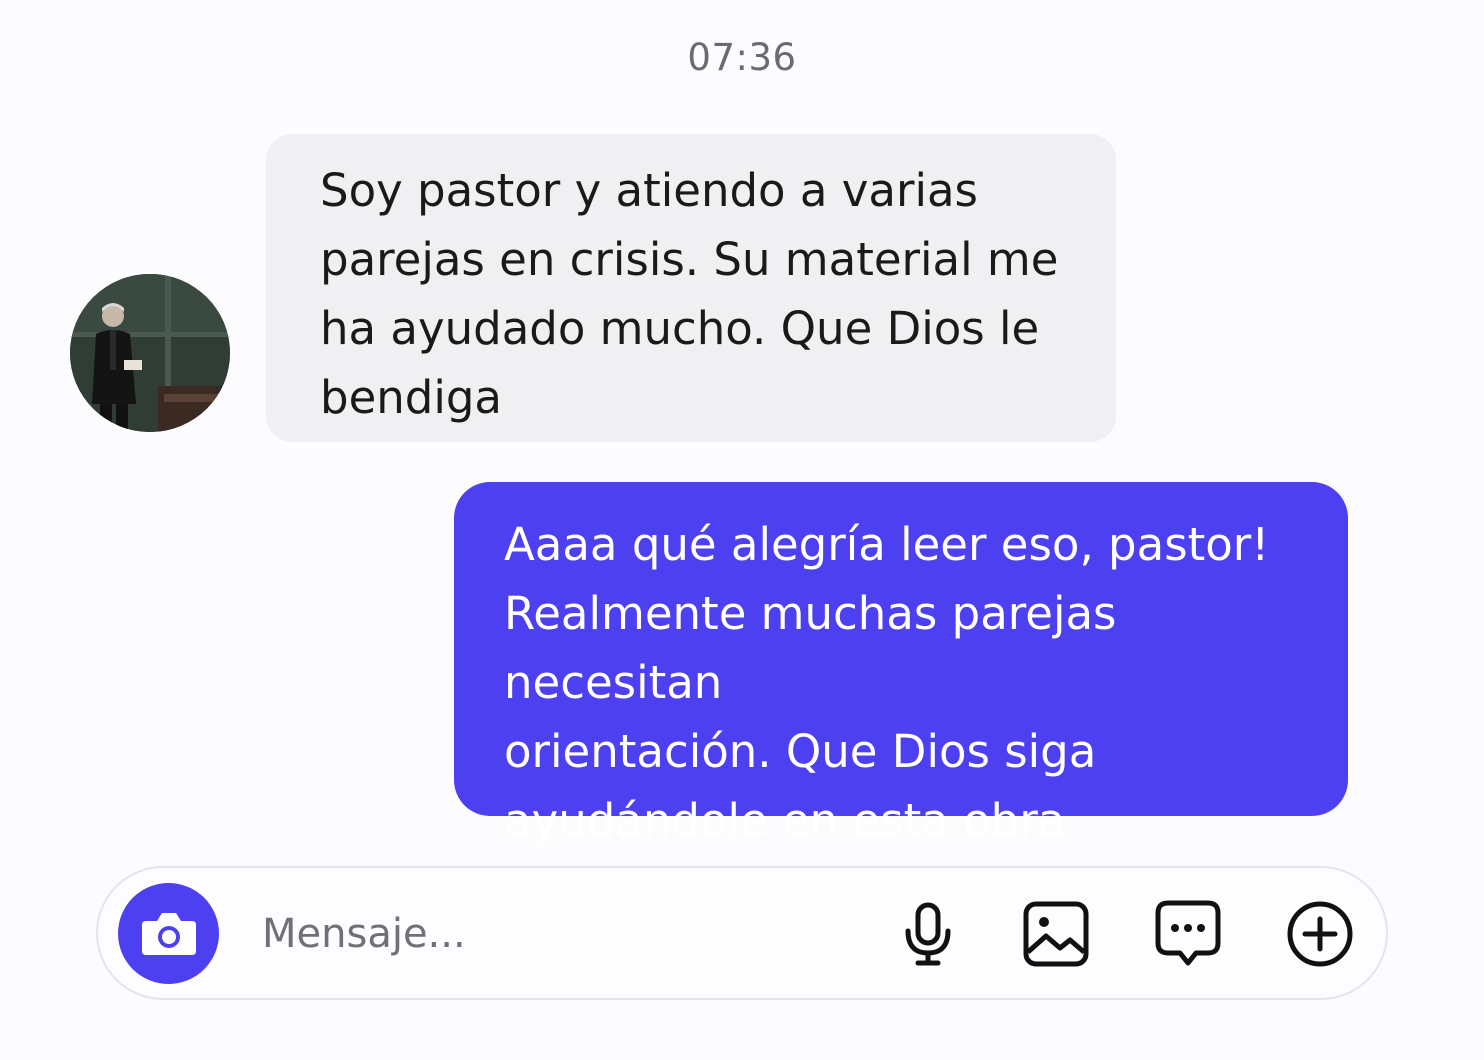 The image size is (1484, 1060). I want to click on image-icon, so click(1056, 934).